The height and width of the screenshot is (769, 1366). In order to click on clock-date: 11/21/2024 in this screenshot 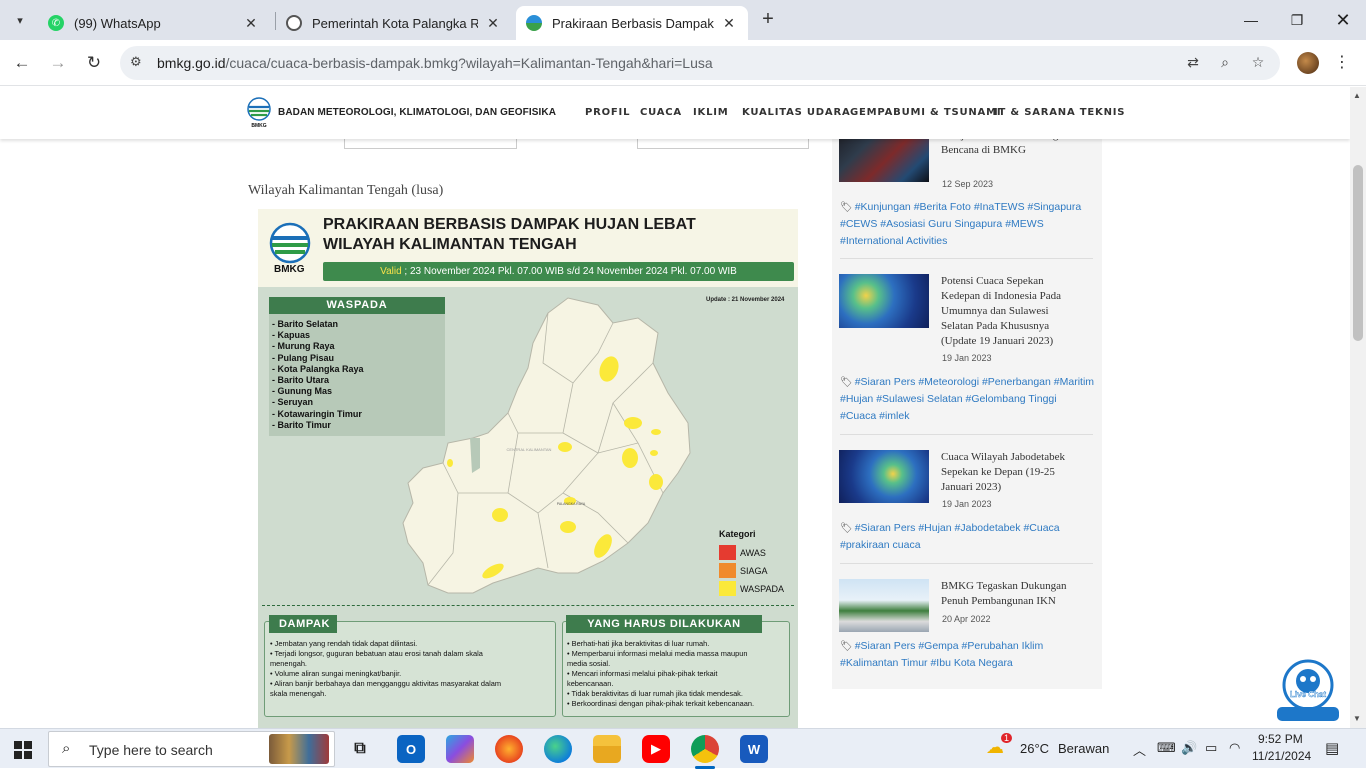, I will do `click(1281, 756)`.